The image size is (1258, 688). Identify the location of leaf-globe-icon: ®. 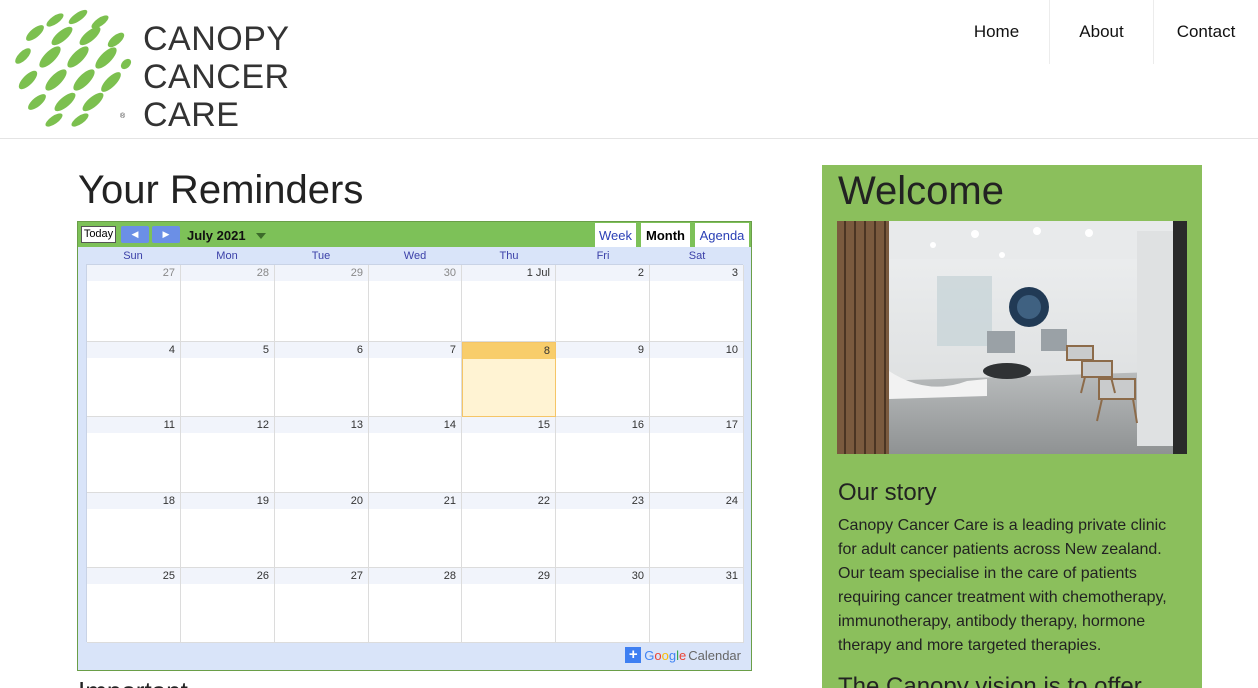
(72, 68).